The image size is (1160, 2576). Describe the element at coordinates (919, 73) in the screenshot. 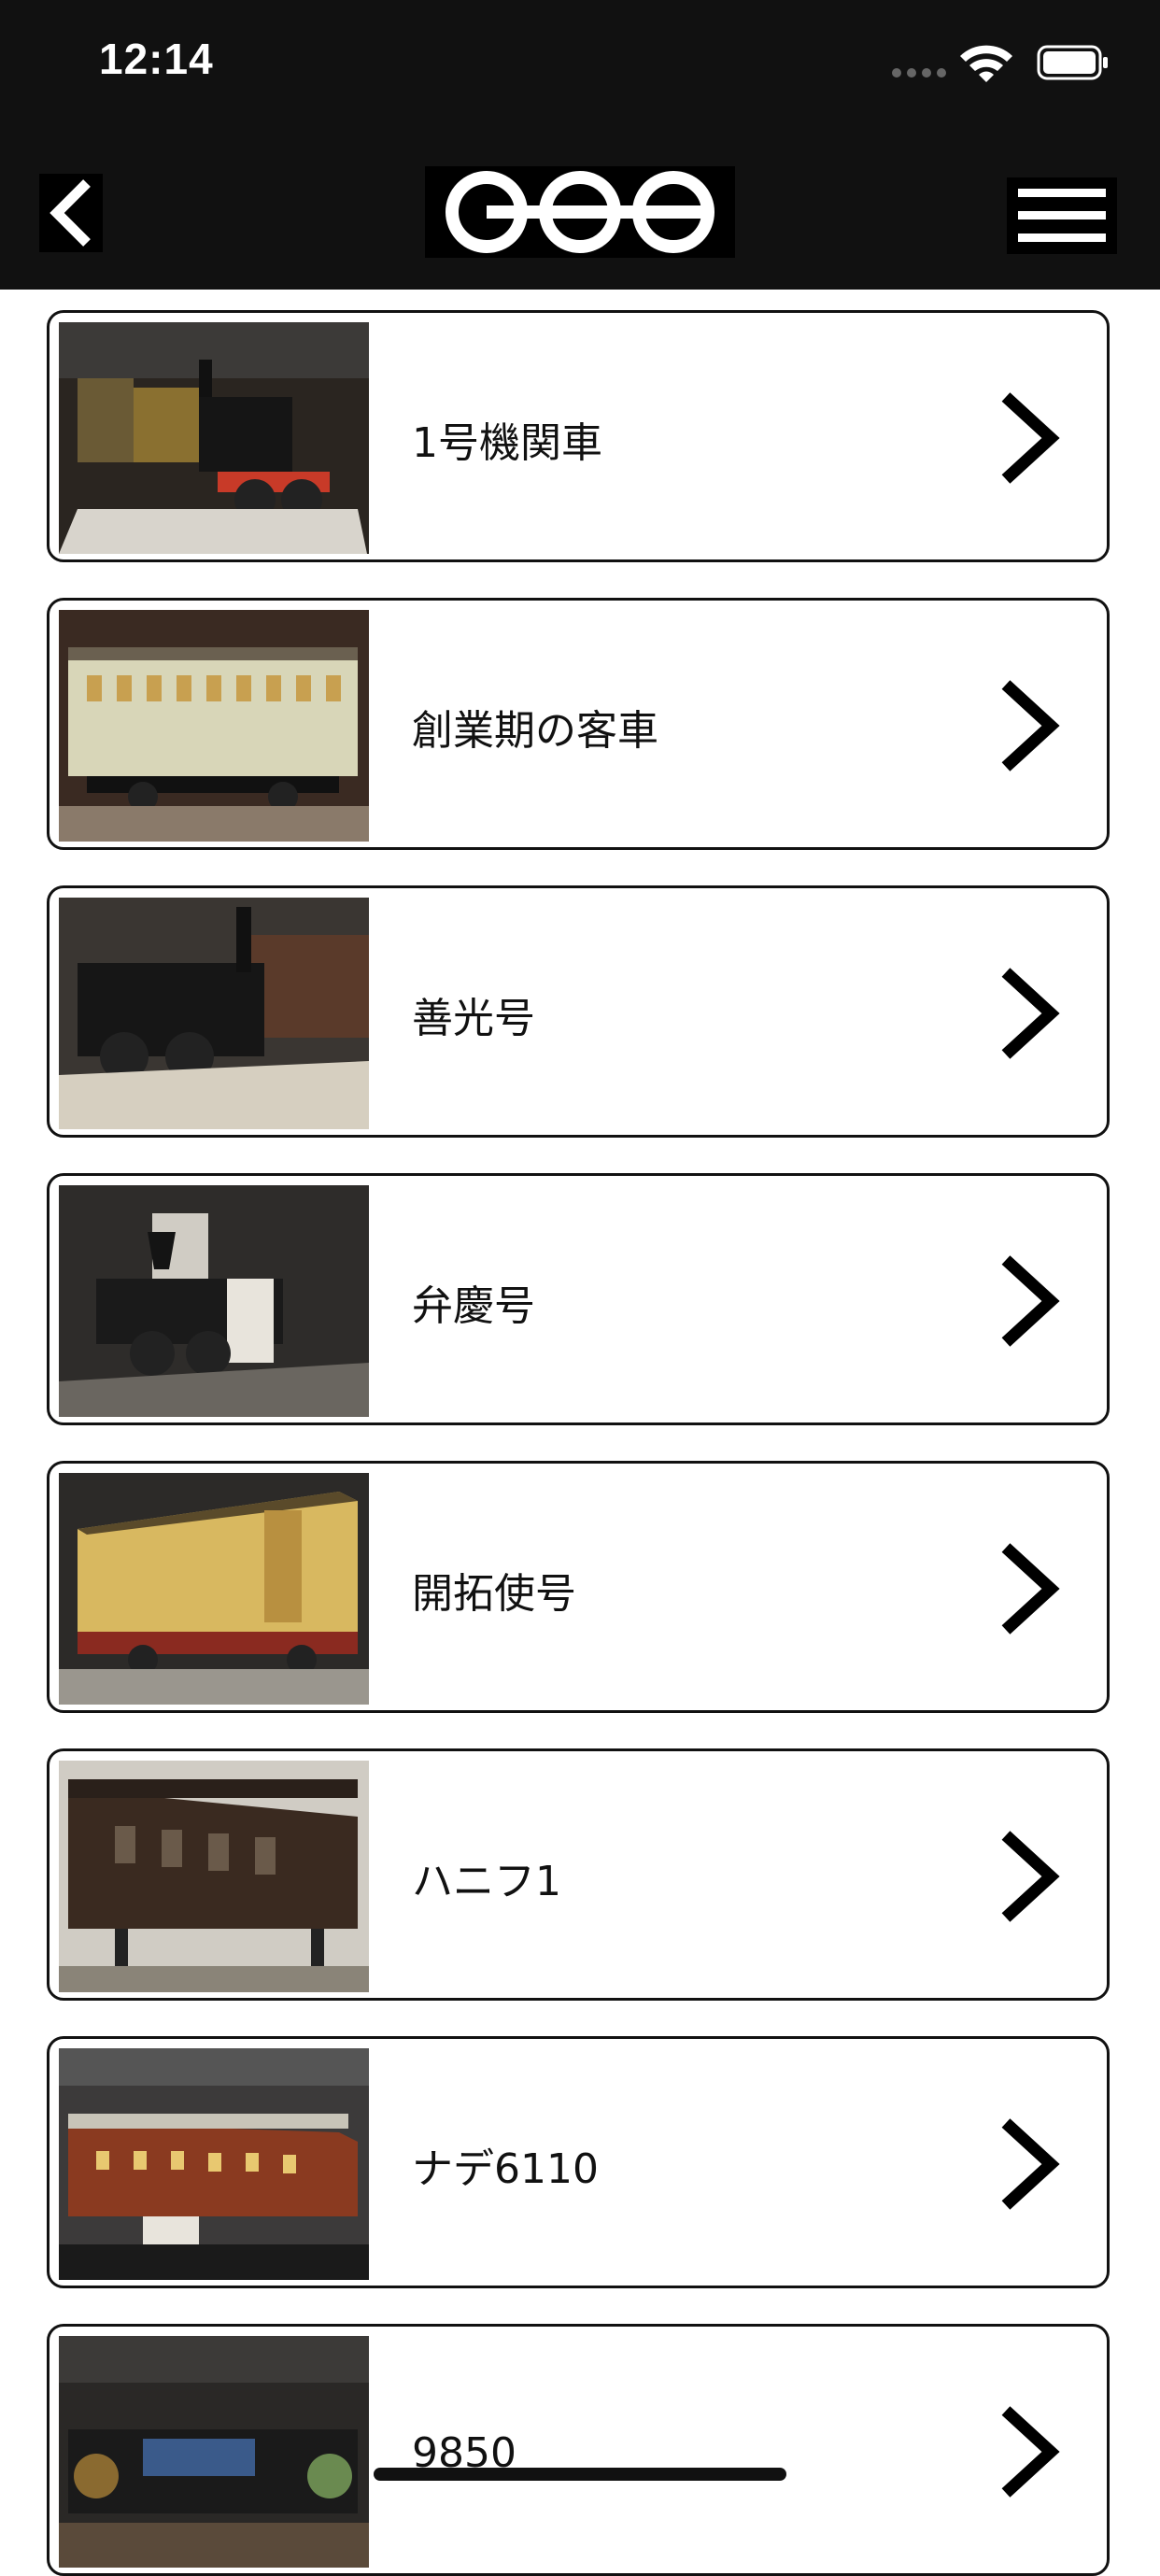

I see `signal-icon` at that location.